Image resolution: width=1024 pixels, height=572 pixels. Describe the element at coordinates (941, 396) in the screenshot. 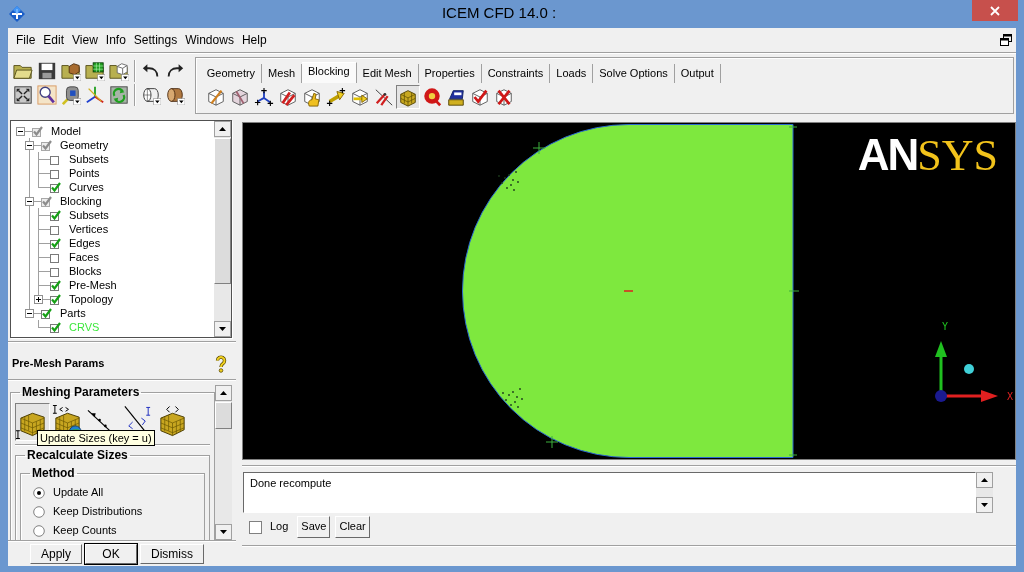

I see `origin-dot` at that location.